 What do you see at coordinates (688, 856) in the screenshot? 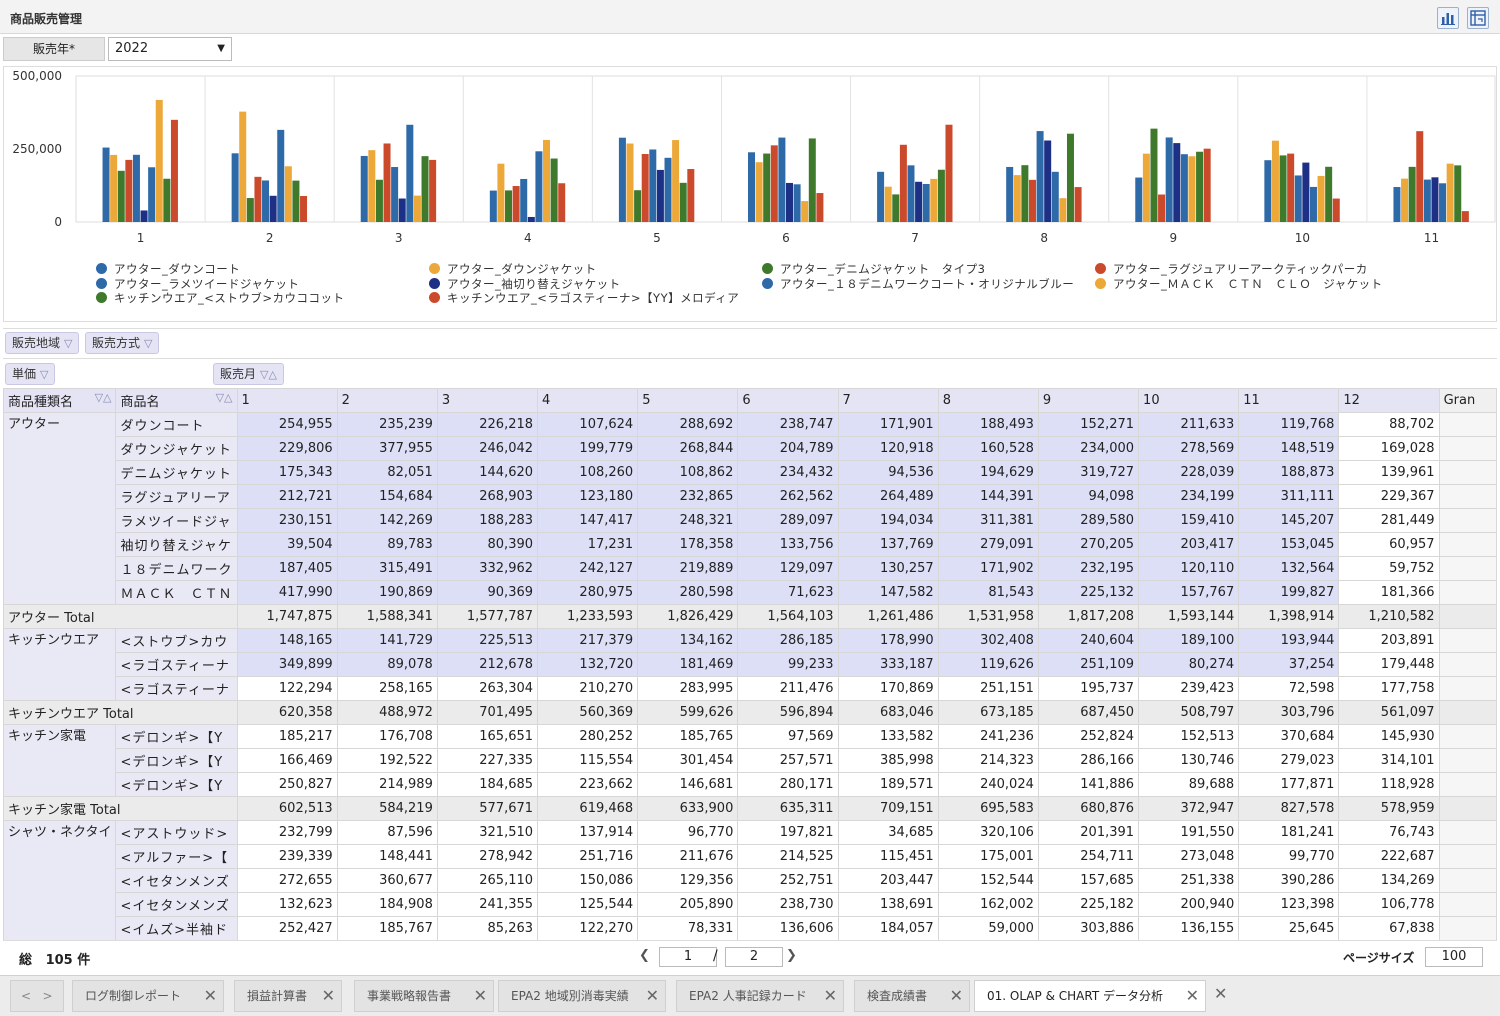
I see `value-cell: 211,676` at bounding box center [688, 856].